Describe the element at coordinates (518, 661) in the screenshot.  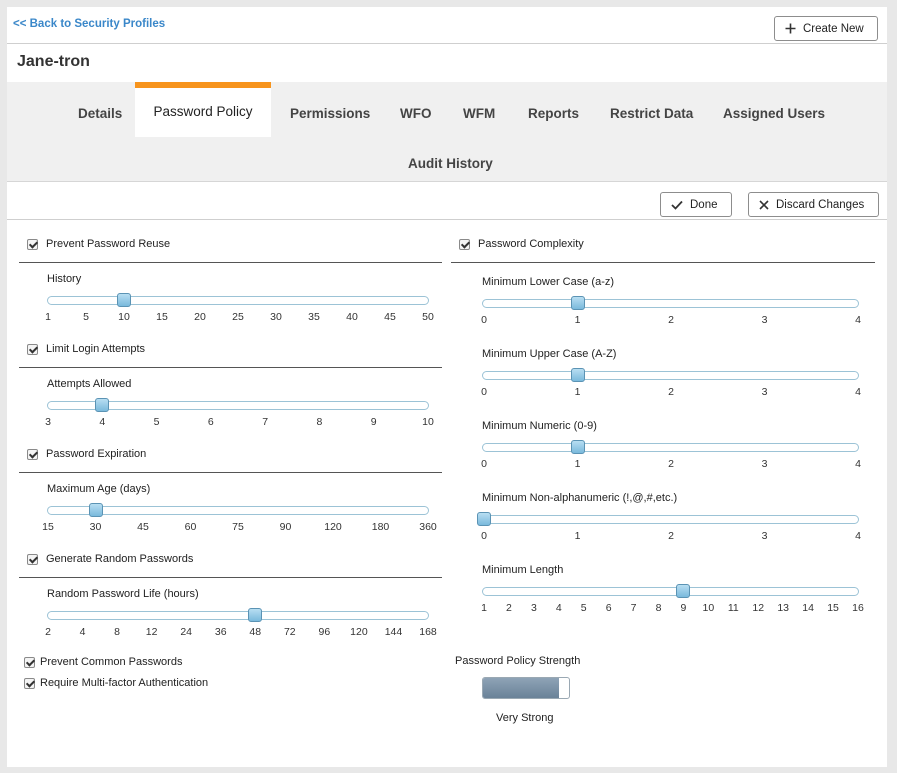
I see `password-policy-strength-label: Password Policy Strength` at that location.